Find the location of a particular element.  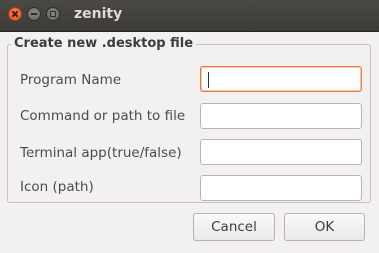

terminal-app-input is located at coordinates (281, 152).